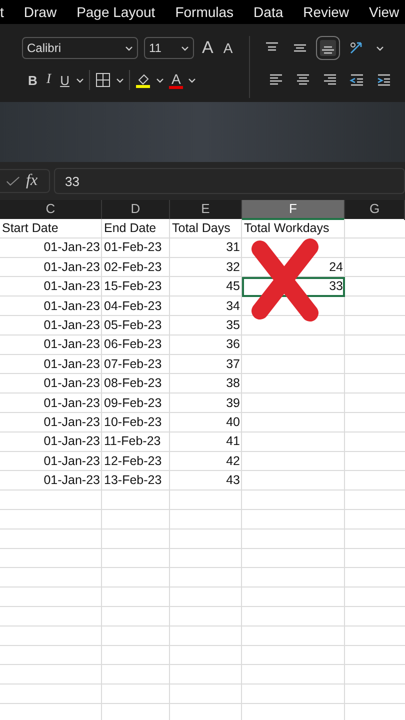 The width and height of the screenshot is (405, 720). I want to click on table-cell-text: 13-Feb-23, so click(133, 481).